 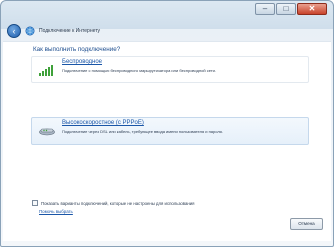 I want to click on maximize-button: □, so click(x=286, y=9).